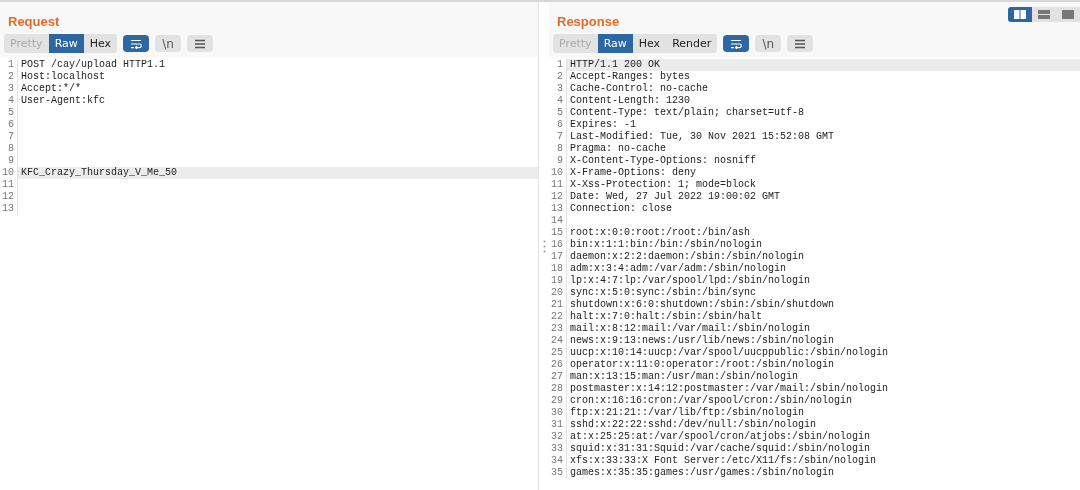 The image size is (1080, 490). I want to click on columns-icon, so click(1020, 14).